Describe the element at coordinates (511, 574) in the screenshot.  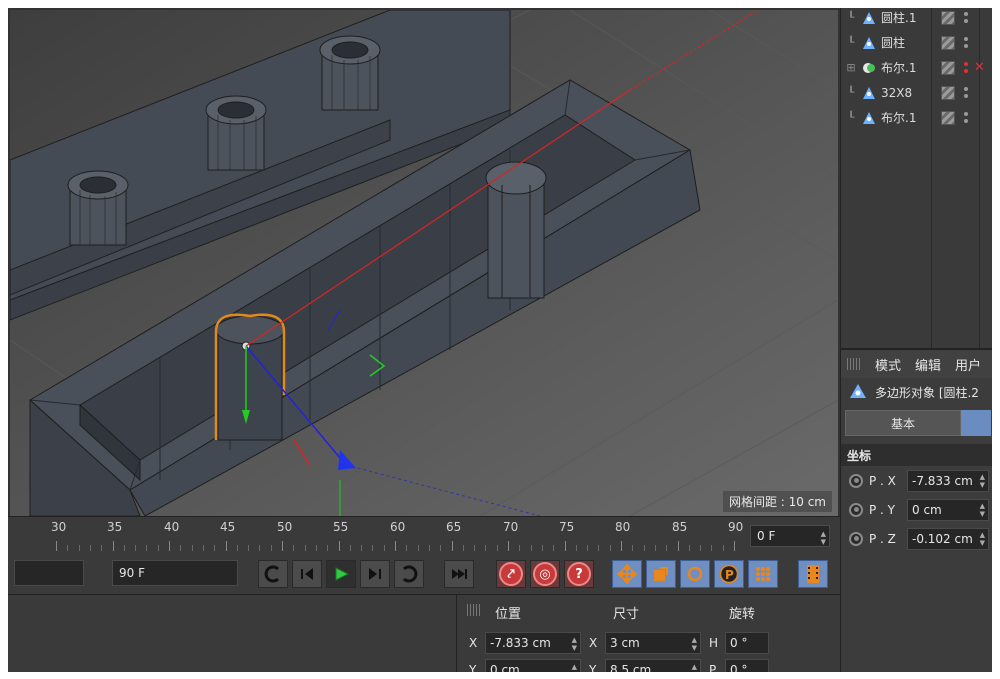
I see `record-key-button: ⤤` at that location.